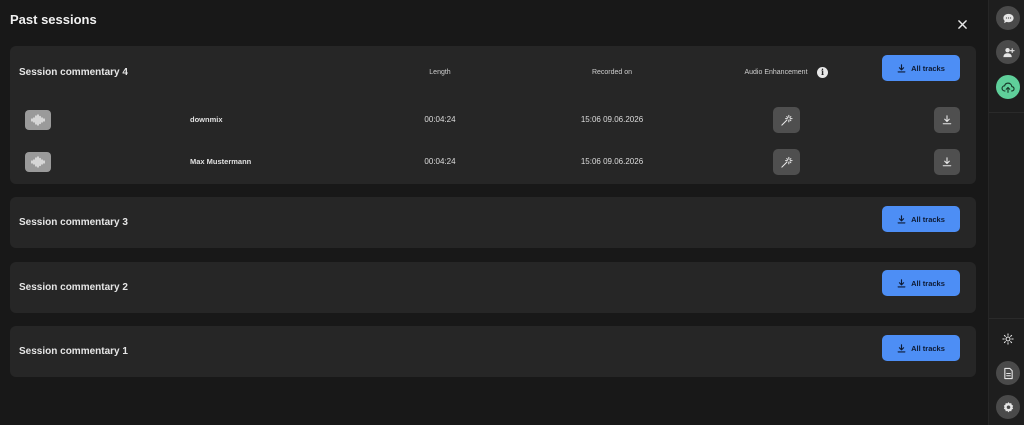 The image size is (1024, 425). I want to click on notes-button, so click(1008, 373).